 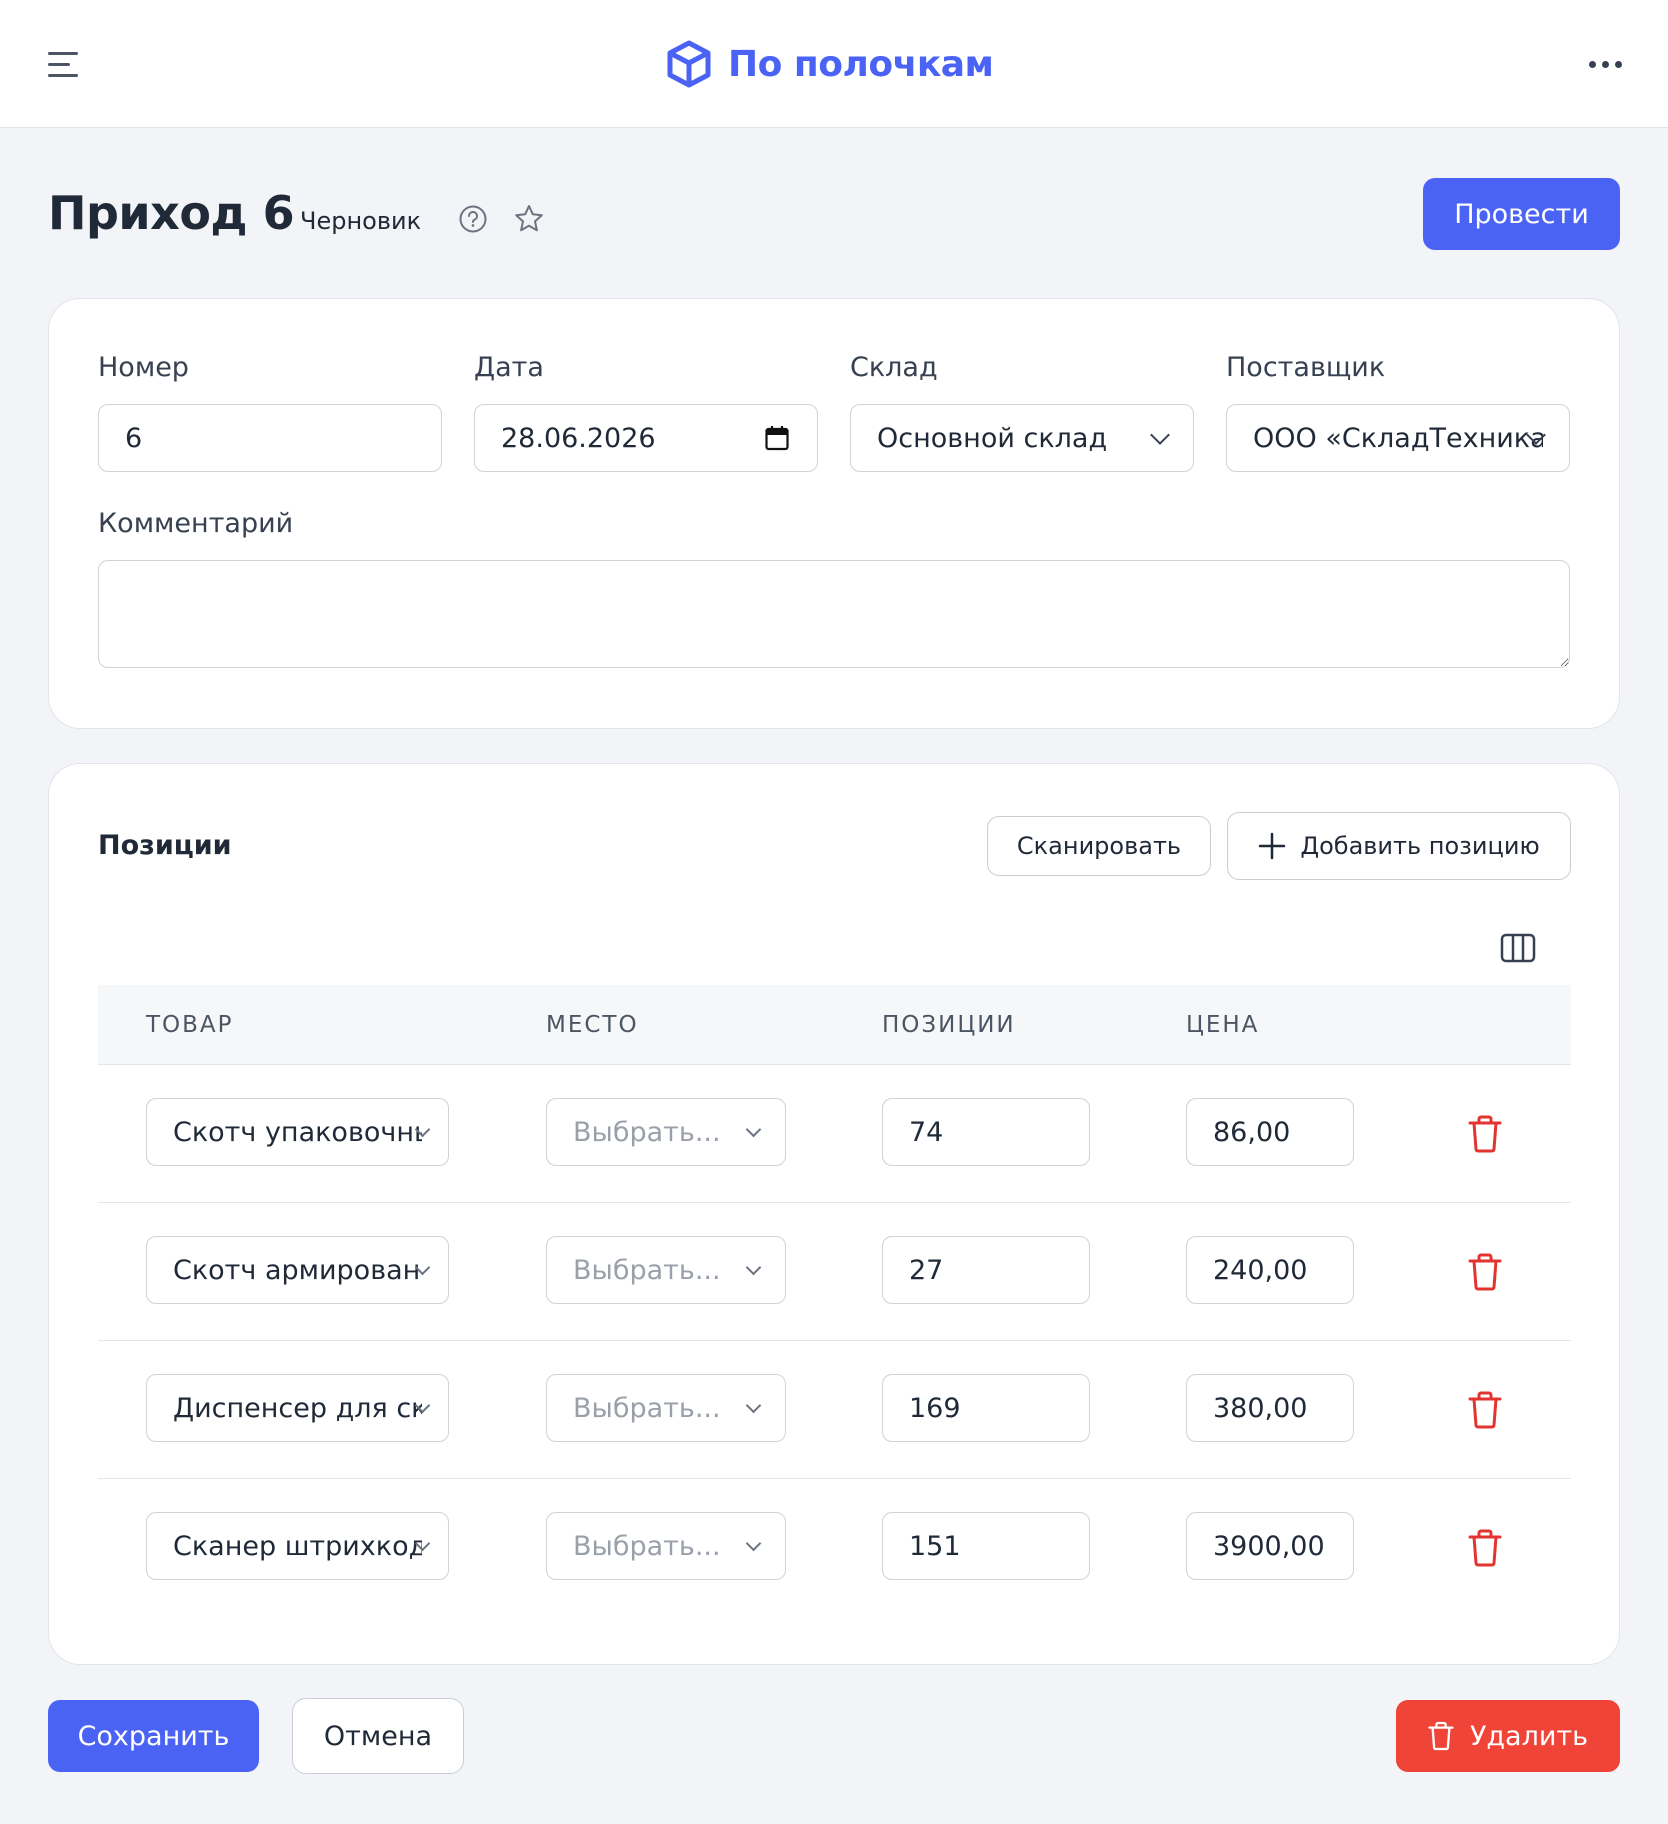 What do you see at coordinates (165, 845) in the screenshot?
I see `positions-title: Позиции` at bounding box center [165, 845].